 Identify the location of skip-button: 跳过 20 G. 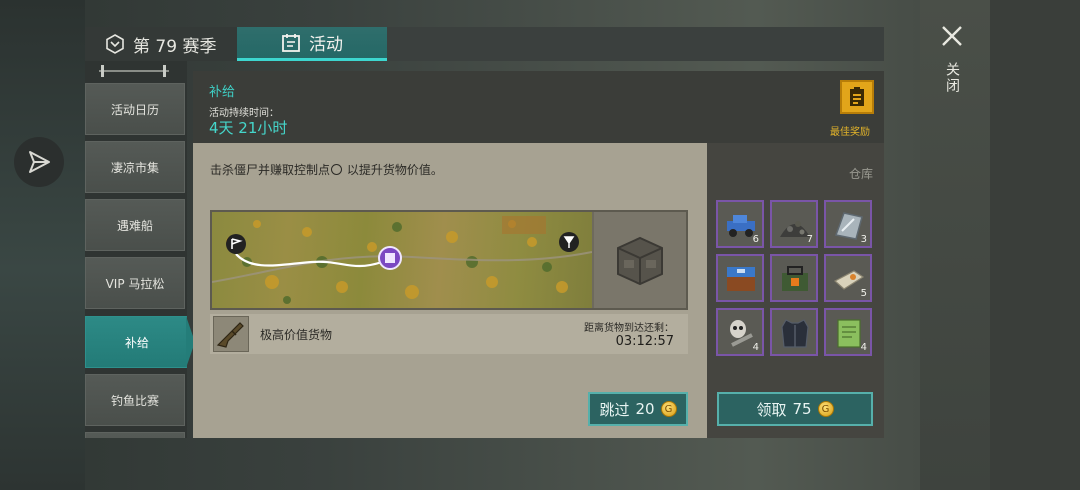
(638, 409).